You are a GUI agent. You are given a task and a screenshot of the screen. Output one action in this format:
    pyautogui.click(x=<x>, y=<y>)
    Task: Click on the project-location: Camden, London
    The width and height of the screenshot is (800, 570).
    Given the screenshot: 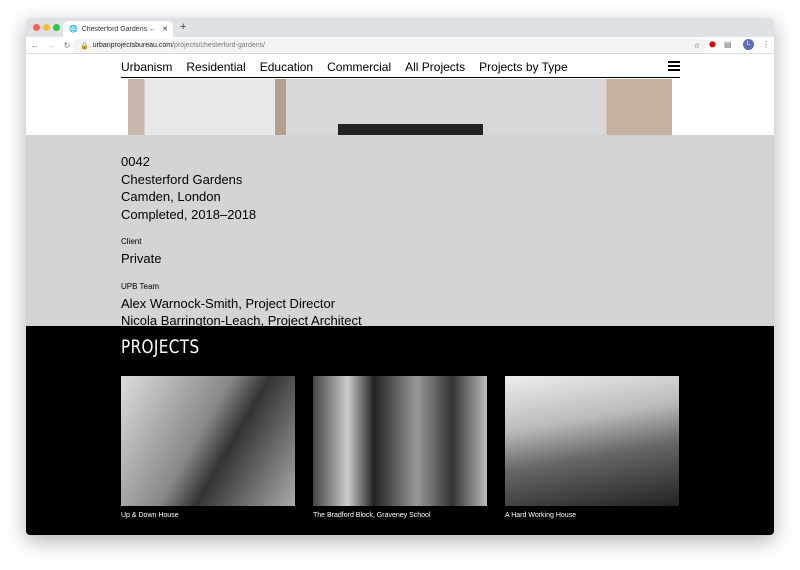 What is the action you would take?
    pyautogui.click(x=171, y=196)
    